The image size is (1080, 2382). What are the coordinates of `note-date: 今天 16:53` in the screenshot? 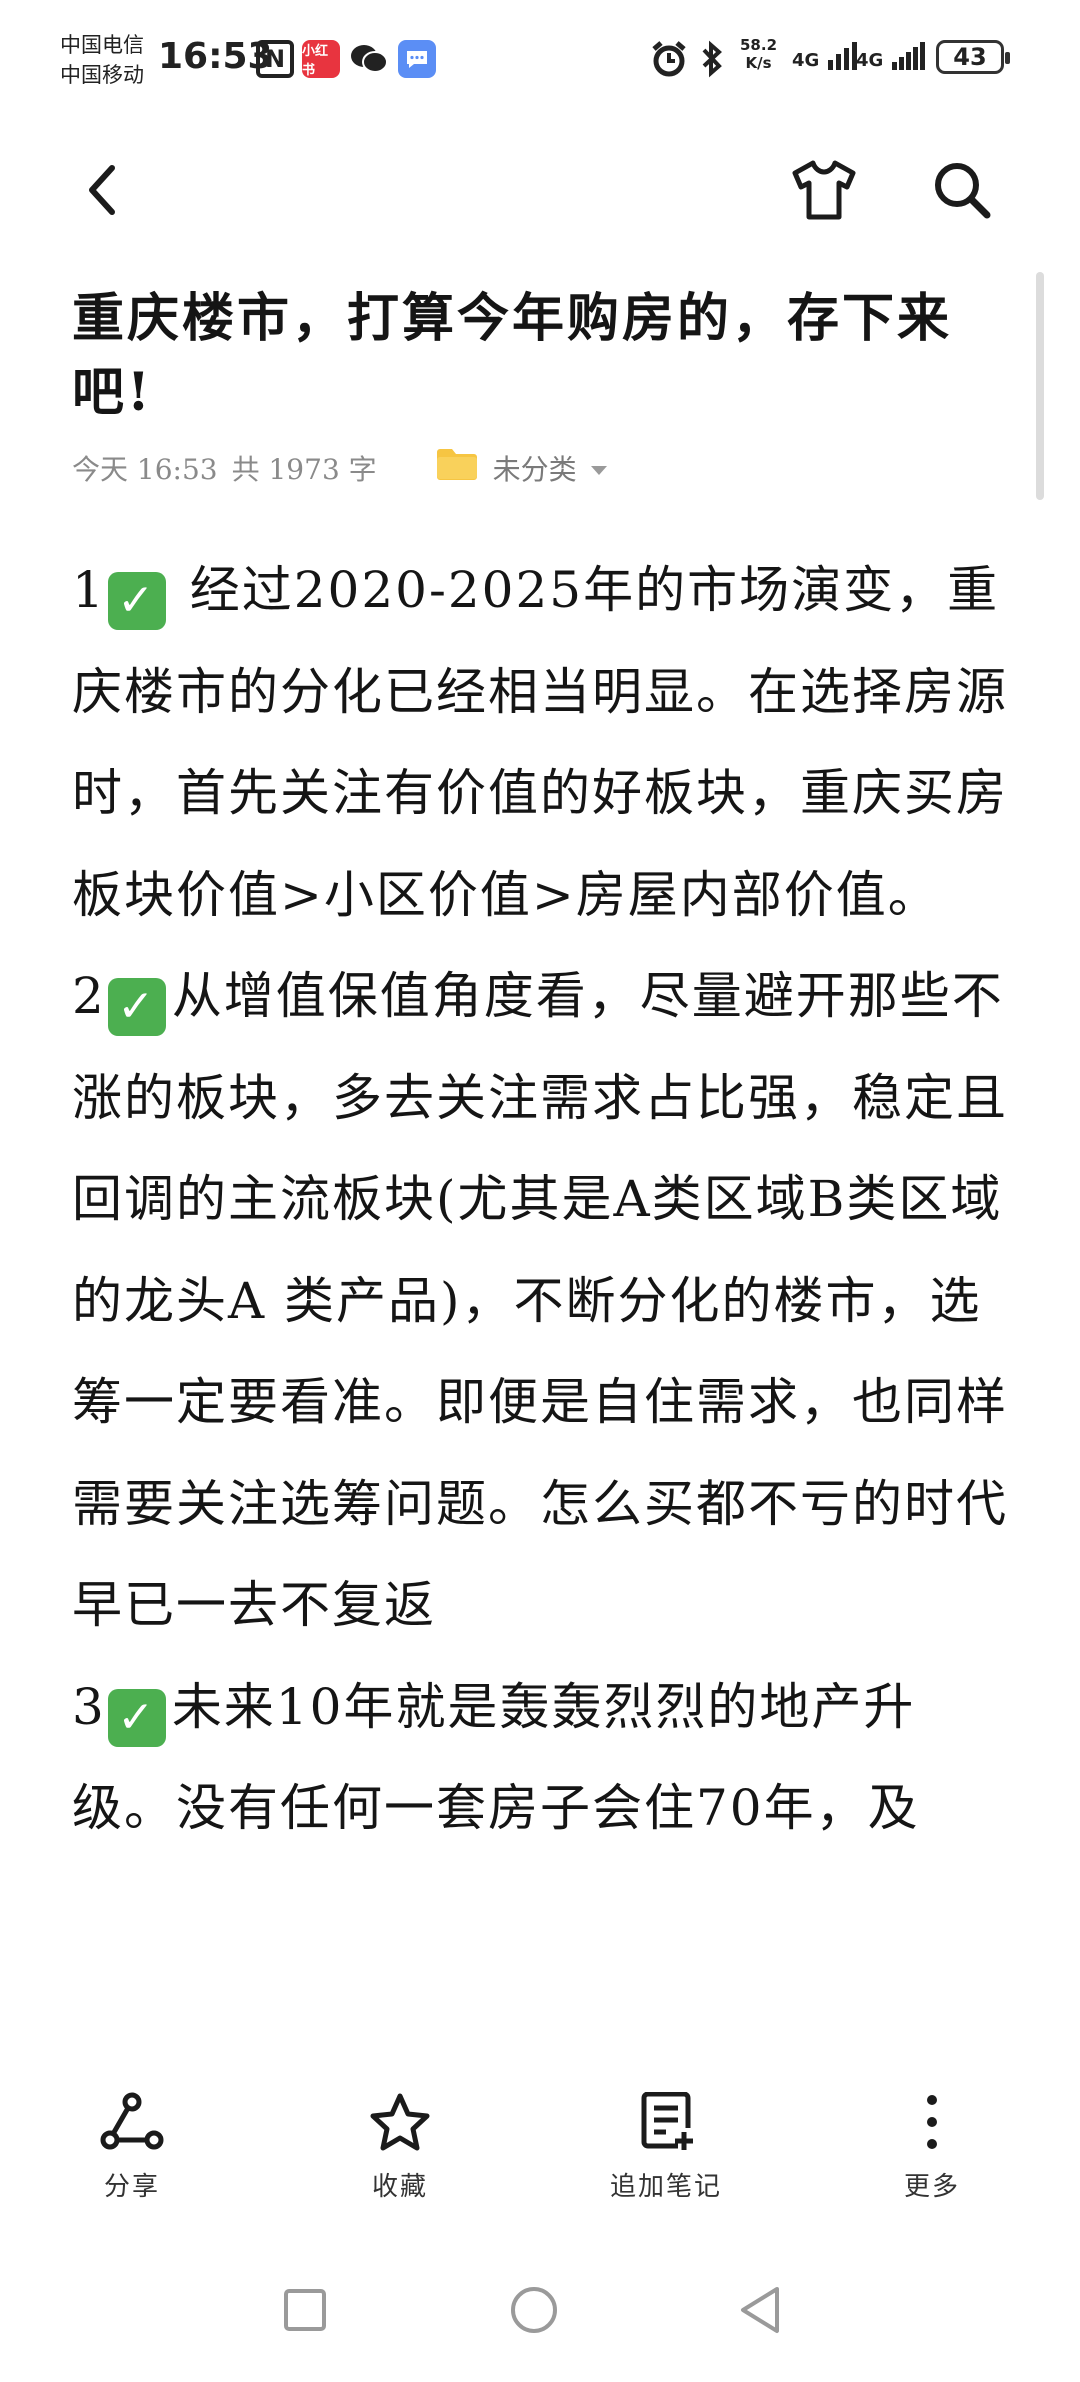 It's located at (145, 469).